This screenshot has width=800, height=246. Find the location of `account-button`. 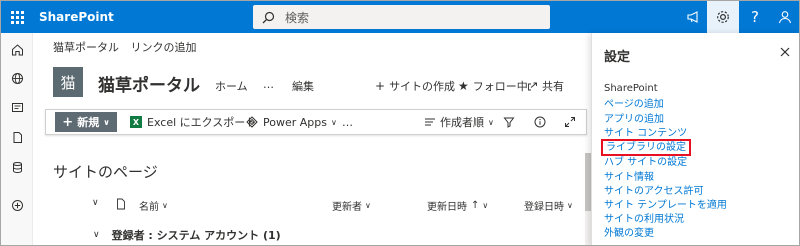

account-button is located at coordinates (784, 17).